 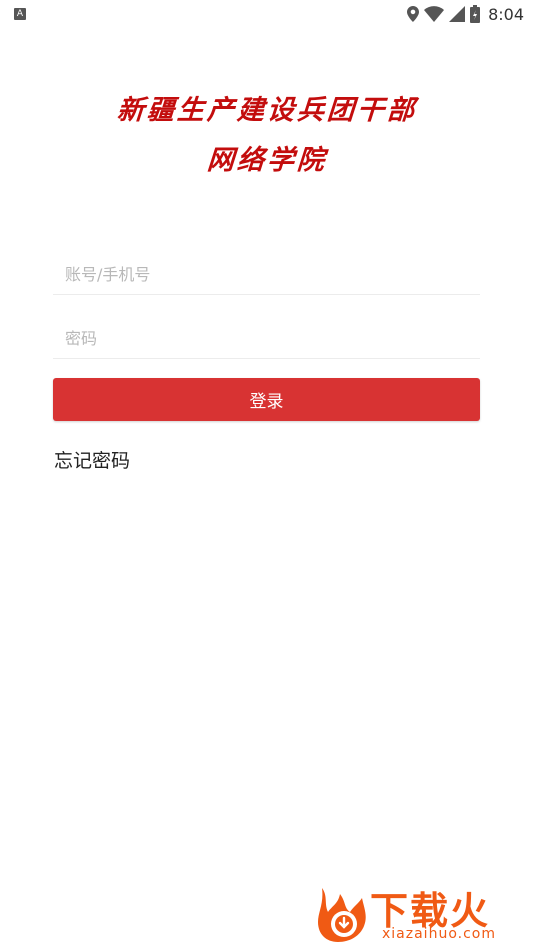 What do you see at coordinates (267, 160) in the screenshot?
I see `title-line-2: 网络学院` at bounding box center [267, 160].